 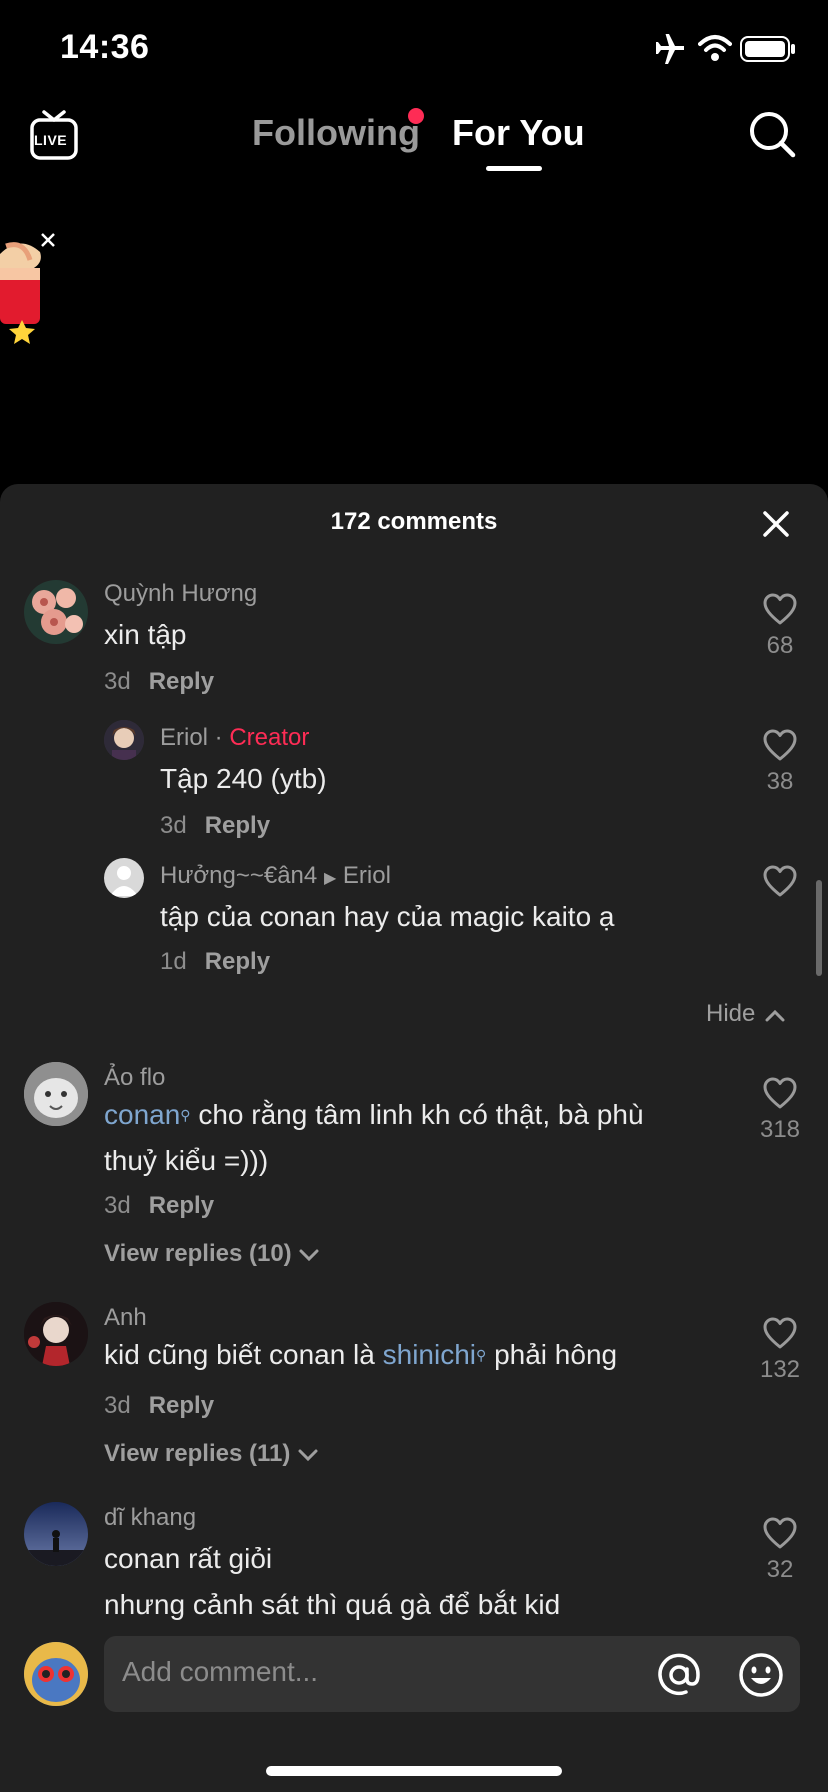 I want to click on live-button: LIVE, so click(x=54, y=135).